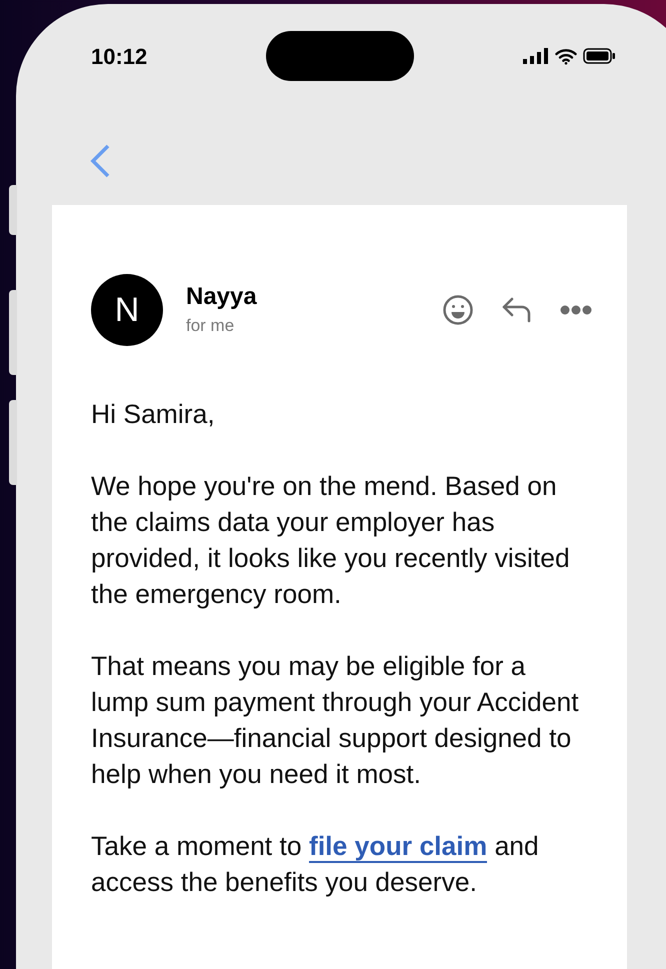 The height and width of the screenshot is (969, 666). I want to click on more-icon, so click(576, 310).